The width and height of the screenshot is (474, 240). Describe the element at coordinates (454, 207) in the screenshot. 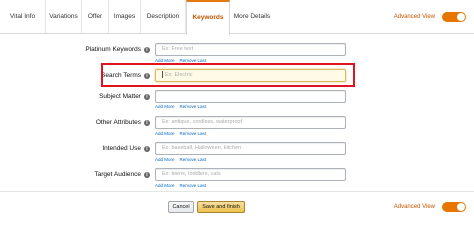

I see `advanced-view-toggle-bottom` at that location.